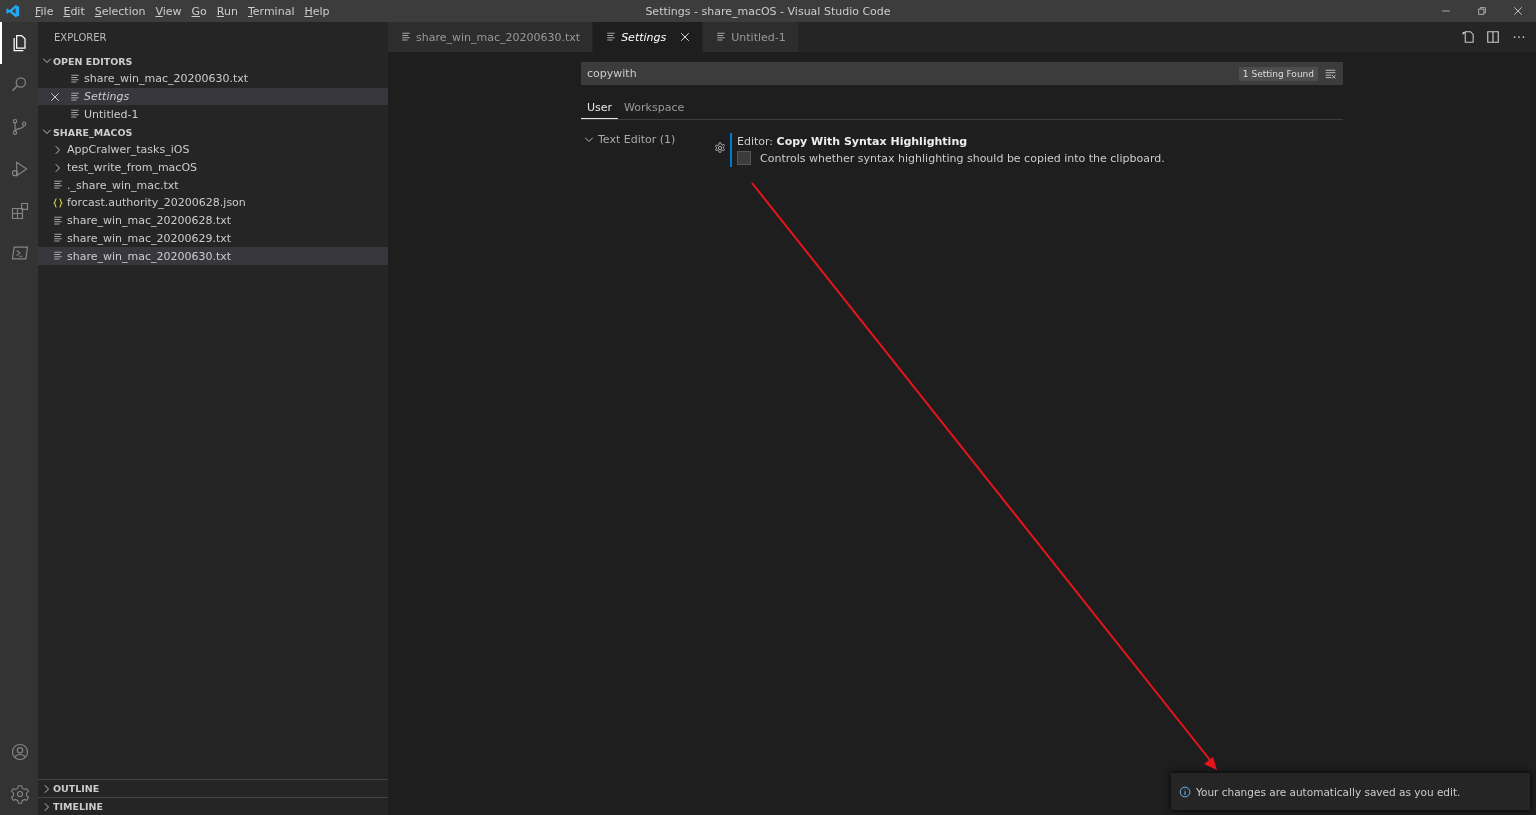 The width and height of the screenshot is (1536, 815). What do you see at coordinates (853, 141) in the screenshot?
I see `setting-title: Editor: Copy With Syntax Highlighting` at bounding box center [853, 141].